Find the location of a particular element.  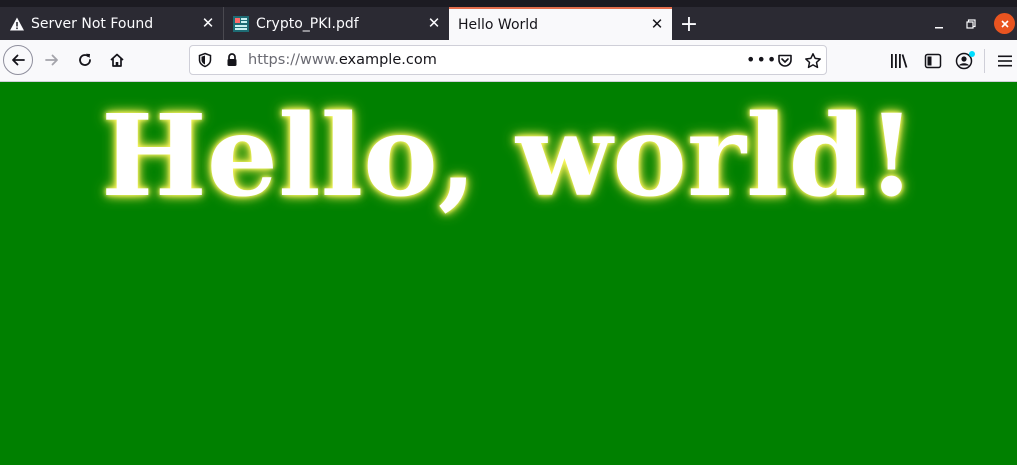

hamburger-menu-icon is located at coordinates (1005, 61).